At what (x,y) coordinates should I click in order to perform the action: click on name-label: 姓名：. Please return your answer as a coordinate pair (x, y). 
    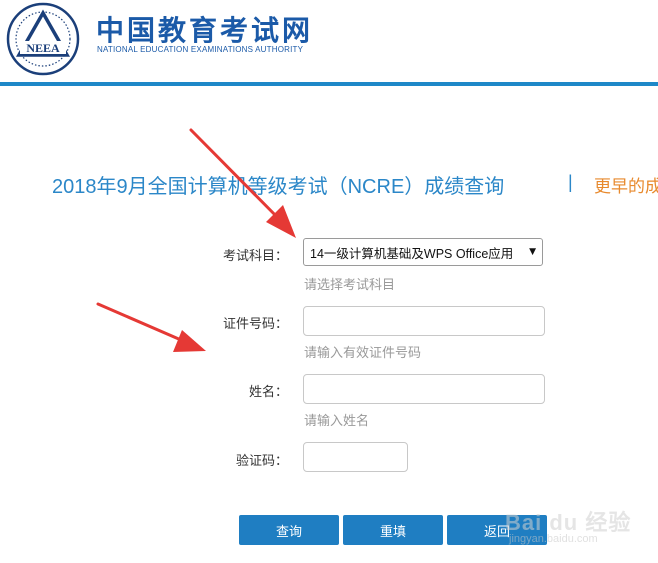
    Looking at the image, I should click on (268, 392).